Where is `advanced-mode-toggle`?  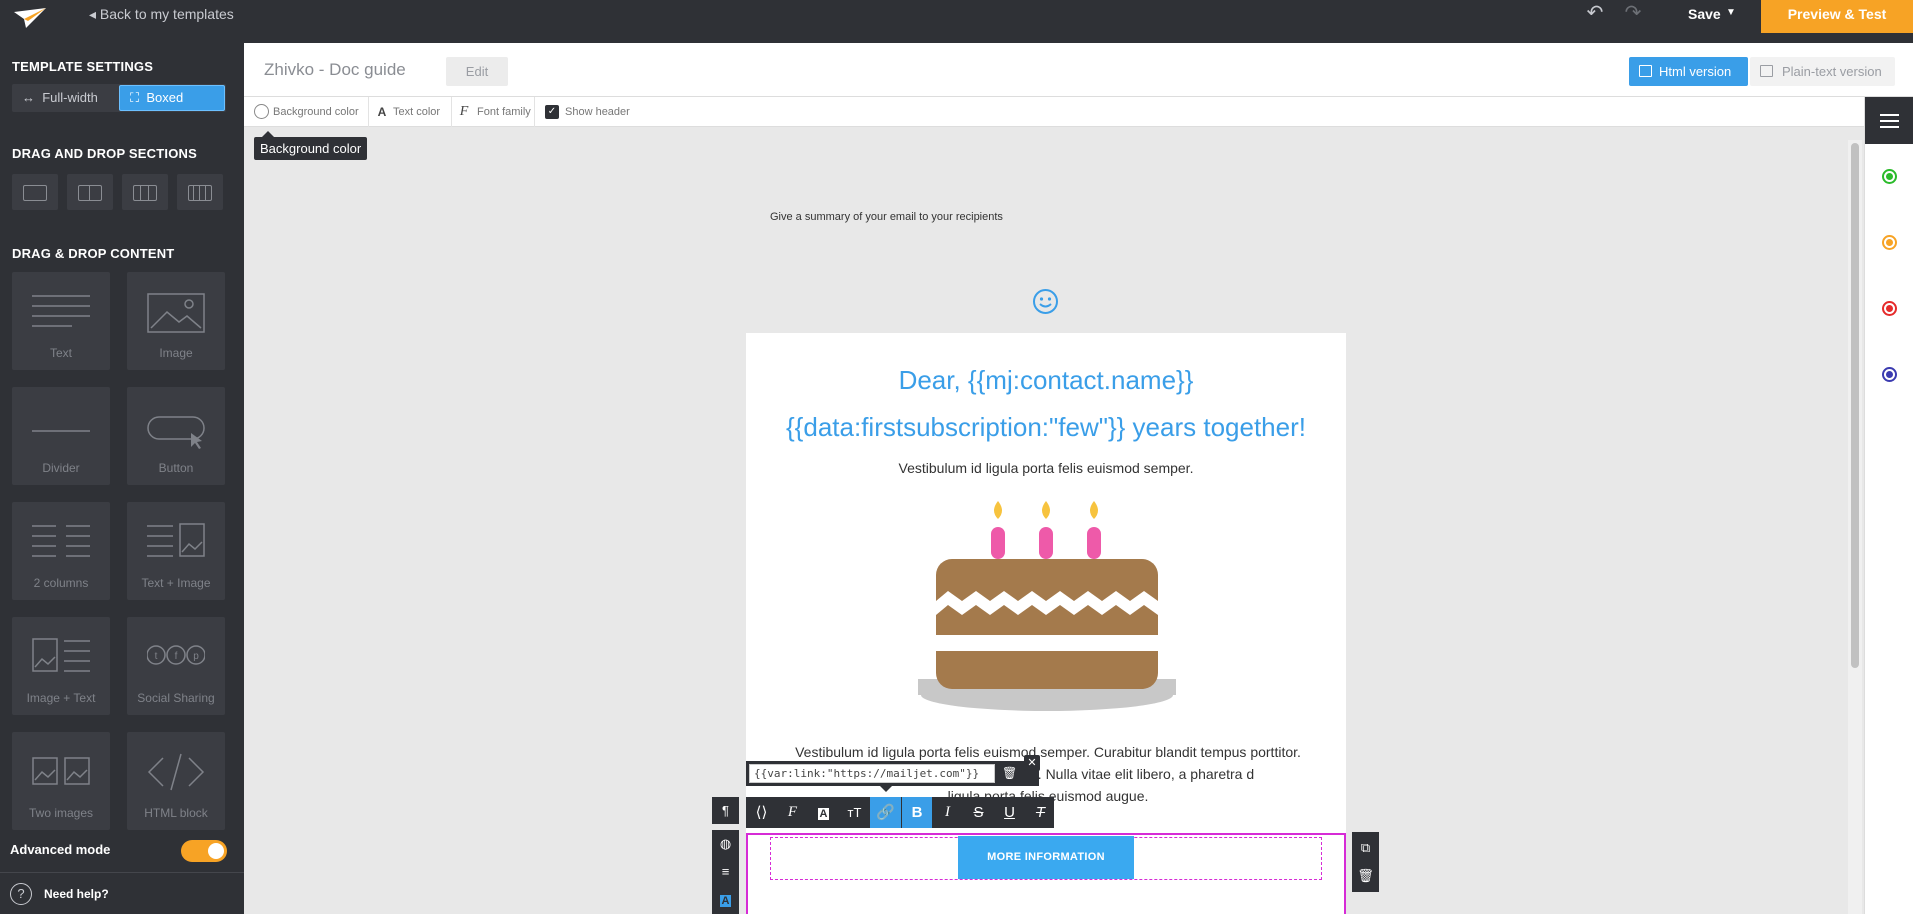
advanced-mode-toggle is located at coordinates (204, 851).